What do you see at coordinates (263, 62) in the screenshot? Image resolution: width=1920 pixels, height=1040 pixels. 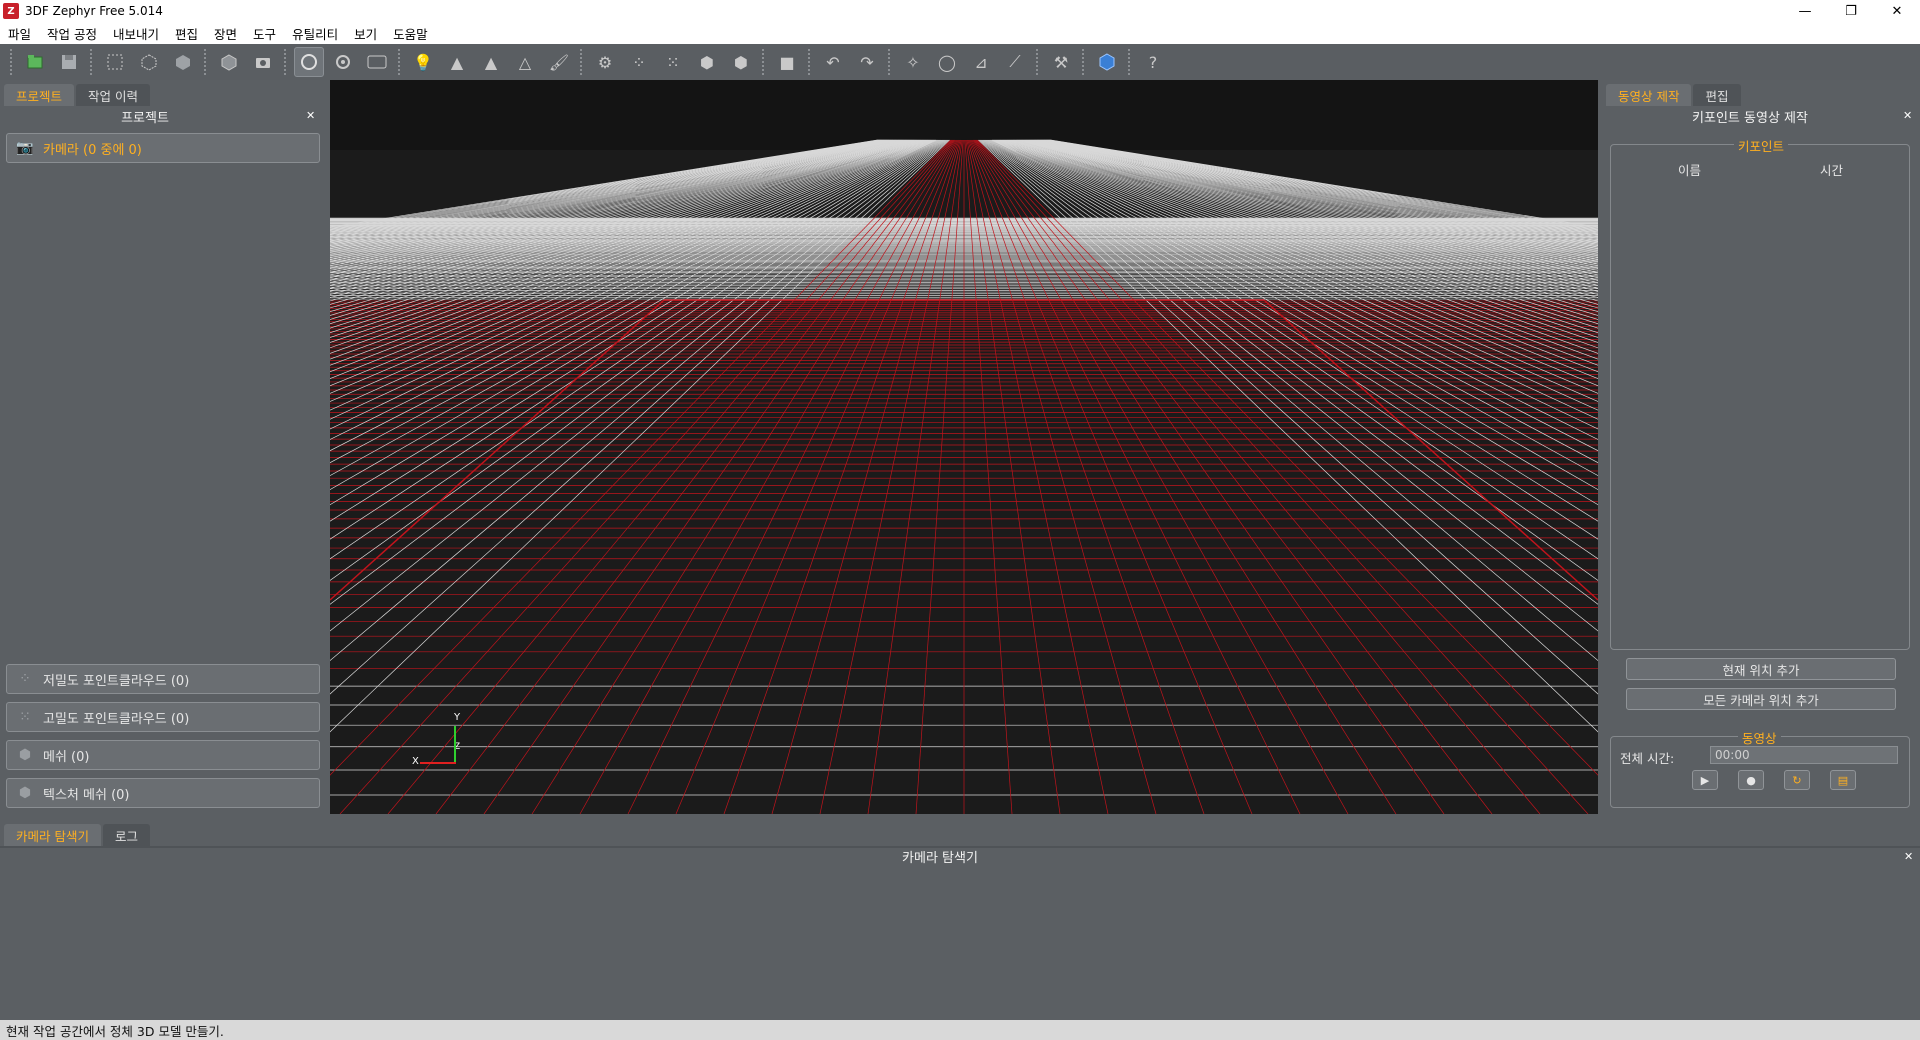 I see `camera-icon` at bounding box center [263, 62].